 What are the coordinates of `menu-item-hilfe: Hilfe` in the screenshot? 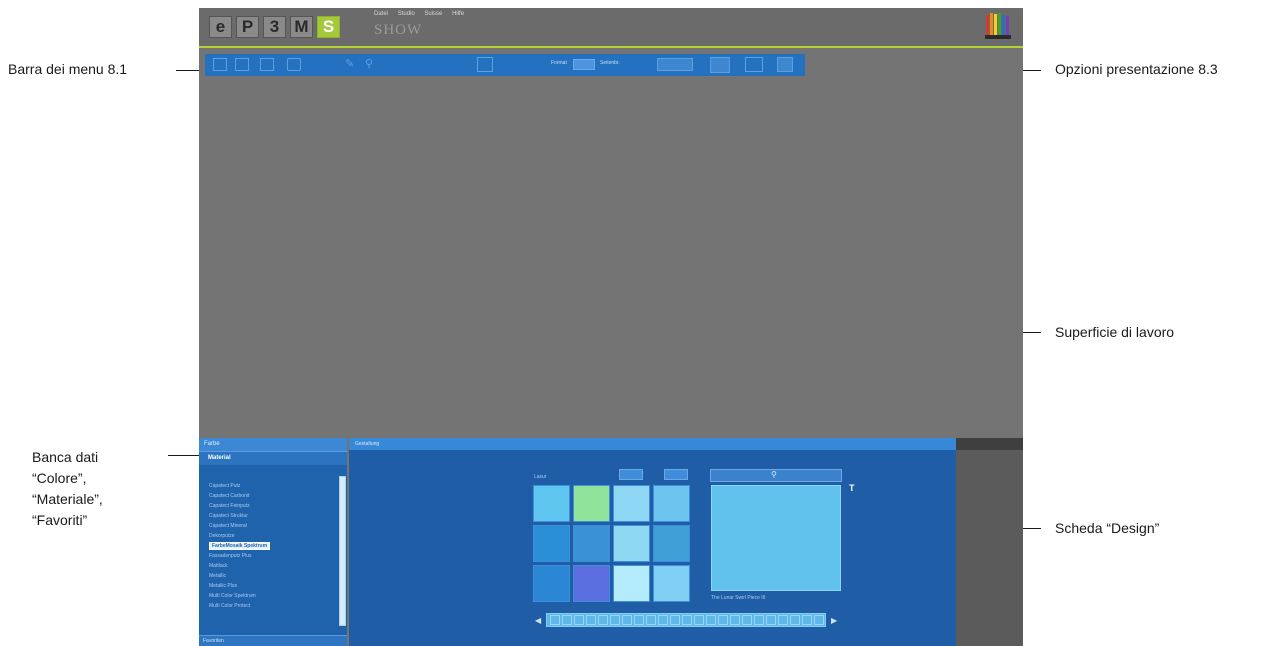 It's located at (458, 14).